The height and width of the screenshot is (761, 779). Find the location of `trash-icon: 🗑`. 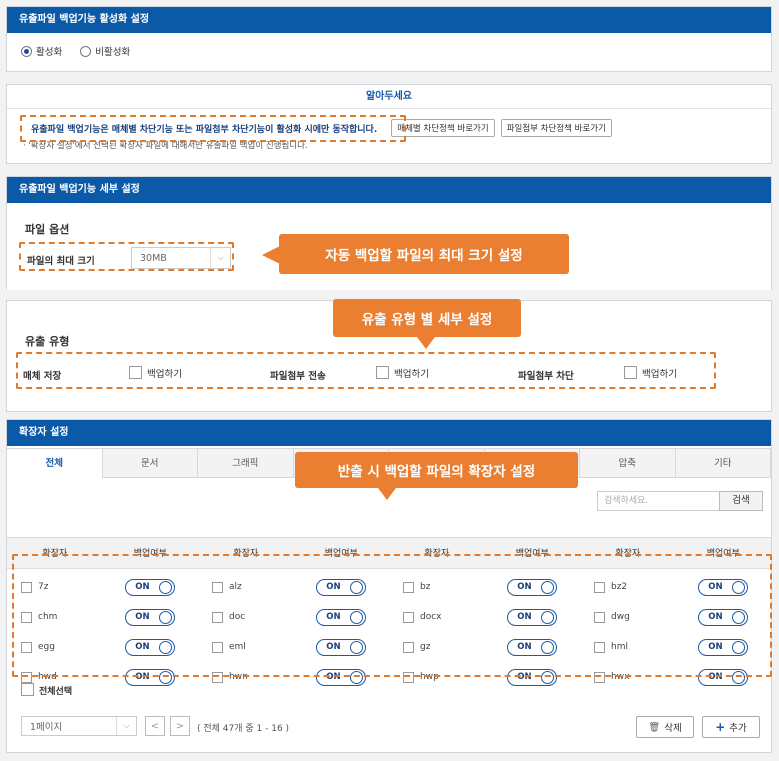

trash-icon: 🗑 is located at coordinates (654, 727).